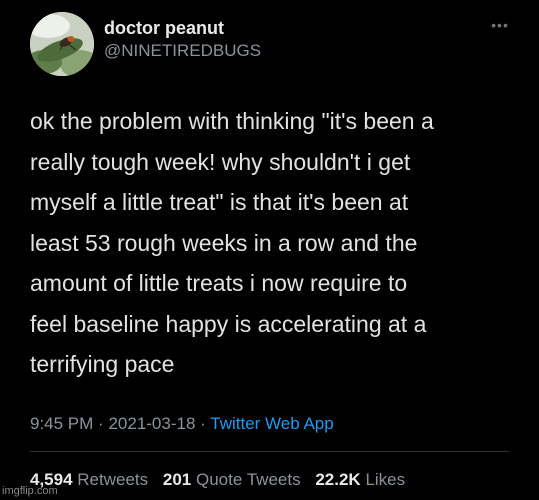 This screenshot has height=500, width=539. Describe the element at coordinates (248, 479) in the screenshot. I see `quote-tweets-label: Quote Tweets` at that location.